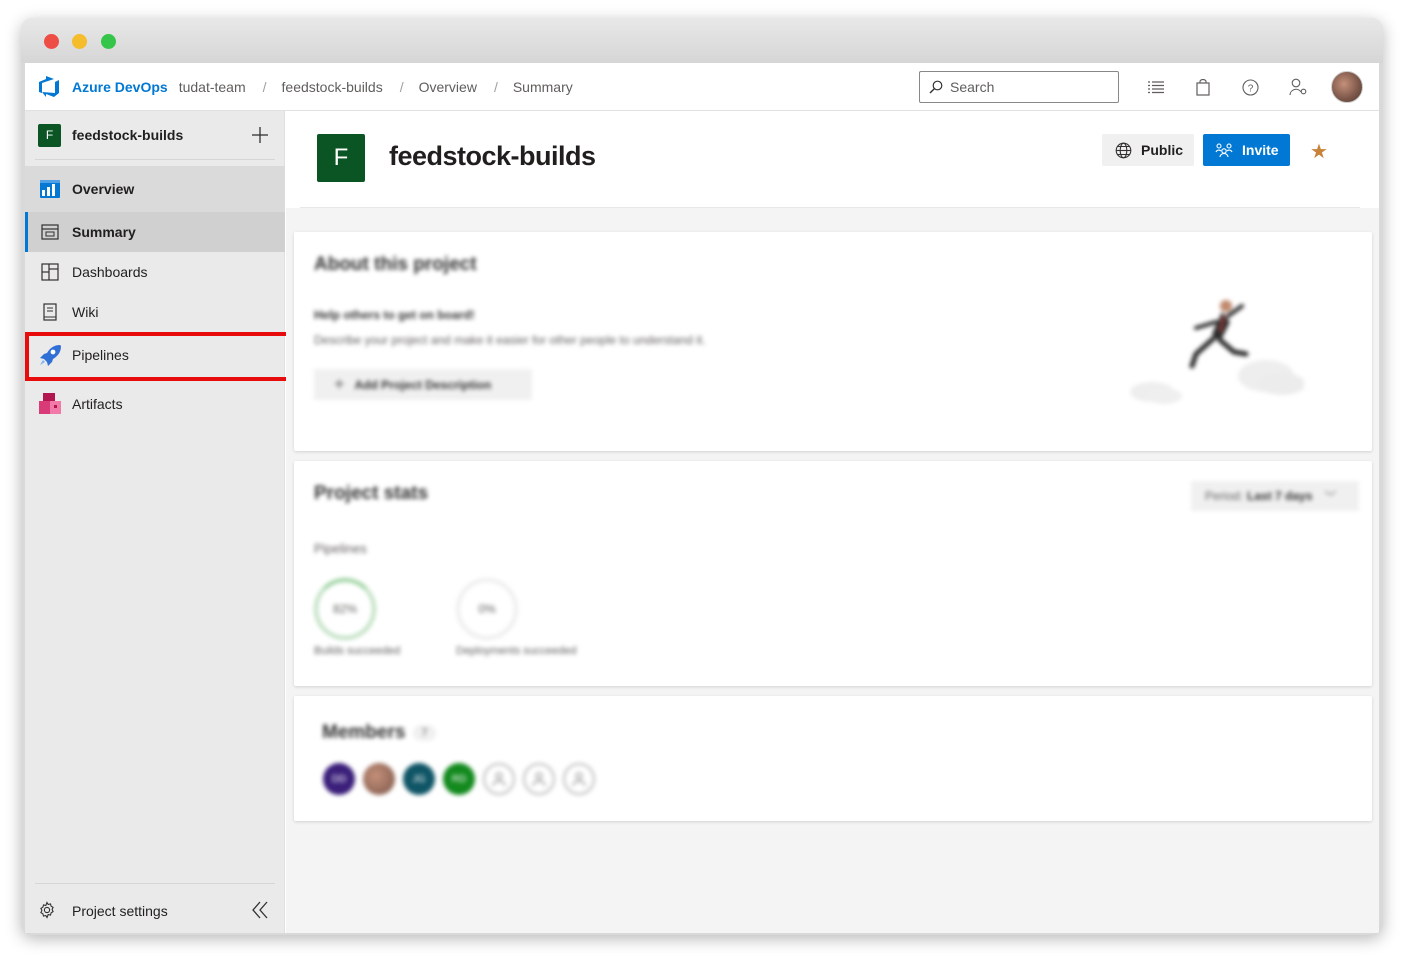  I want to click on wiki-icon, so click(50, 312).